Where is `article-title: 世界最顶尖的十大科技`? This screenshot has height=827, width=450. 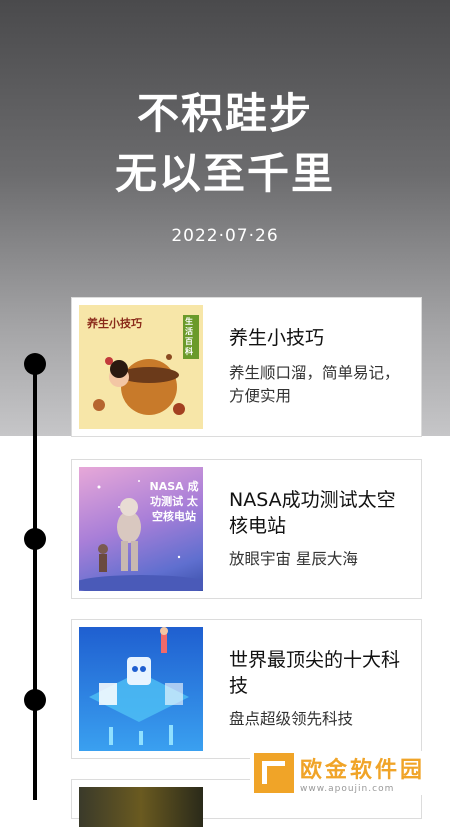
article-title: 世界最顶尖的十大科技 is located at coordinates (315, 673).